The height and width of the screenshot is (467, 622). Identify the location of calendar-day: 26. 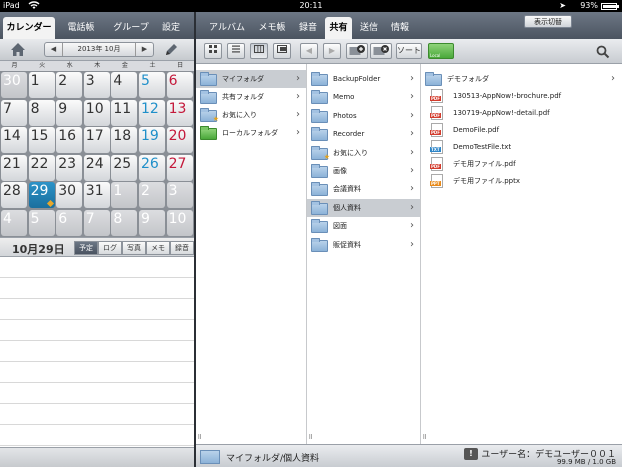
(152, 167).